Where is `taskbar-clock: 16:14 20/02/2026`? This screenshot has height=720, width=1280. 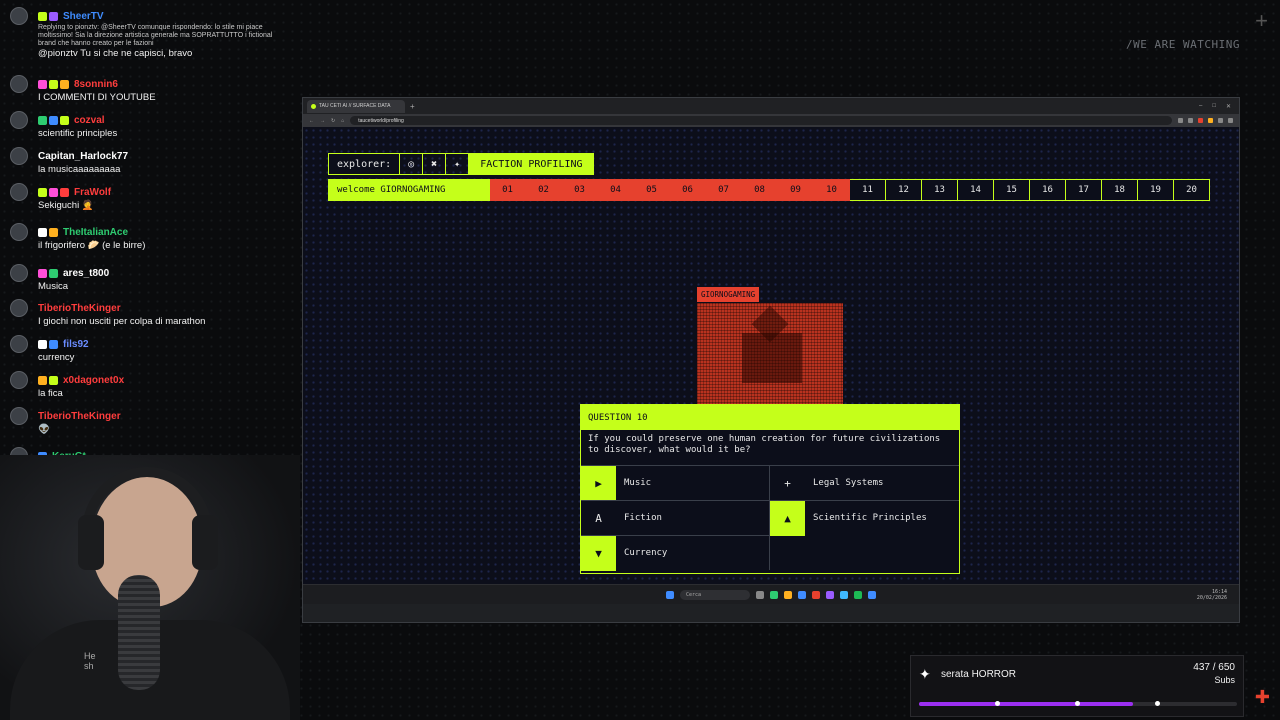
taskbar-clock: 16:14 20/02/2026 is located at coordinates (1212, 595).